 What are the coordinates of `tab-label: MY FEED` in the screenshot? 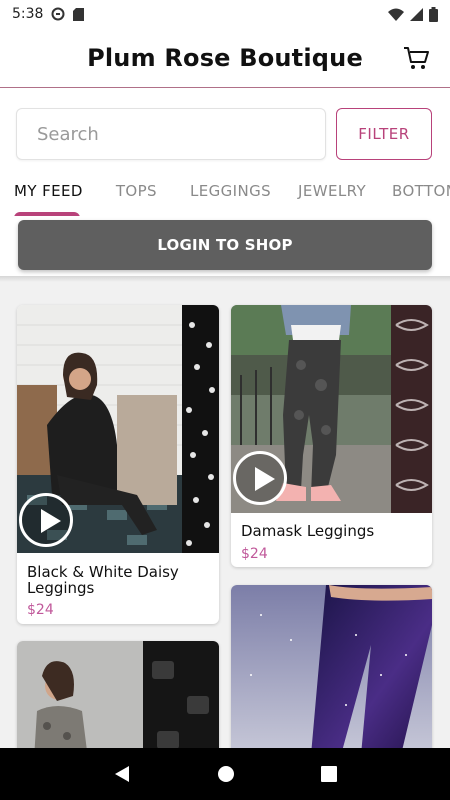 It's located at (48, 191).